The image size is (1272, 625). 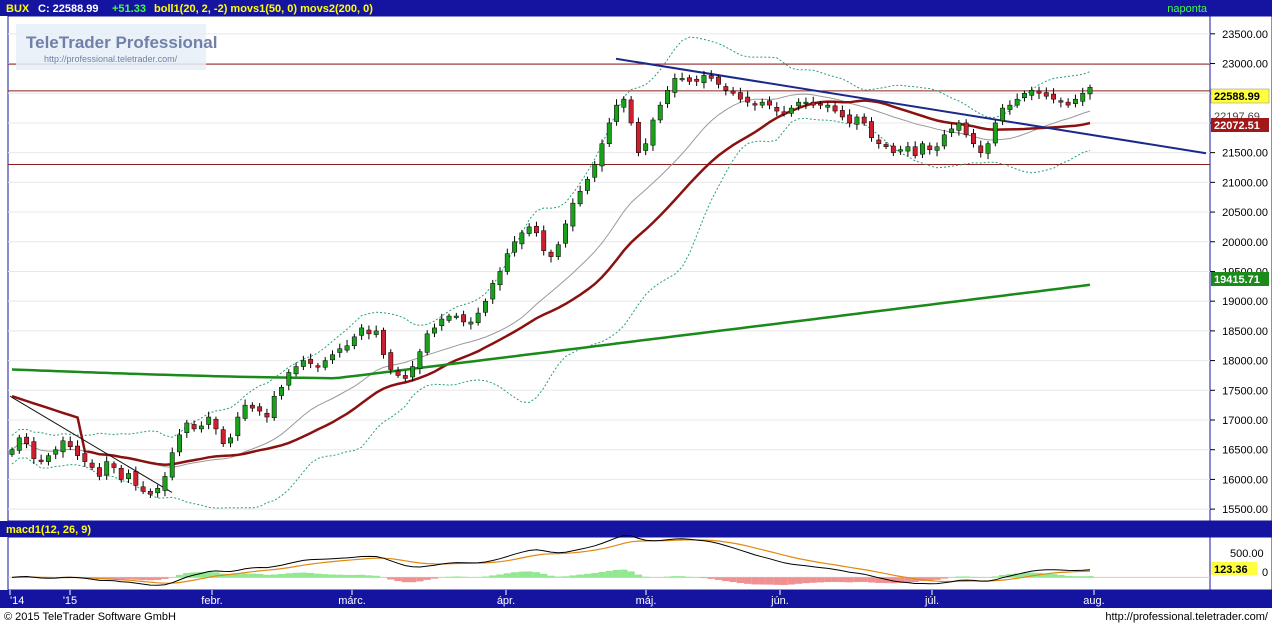 I want to click on y-tick-label: 21500.00, so click(x=1245, y=154).